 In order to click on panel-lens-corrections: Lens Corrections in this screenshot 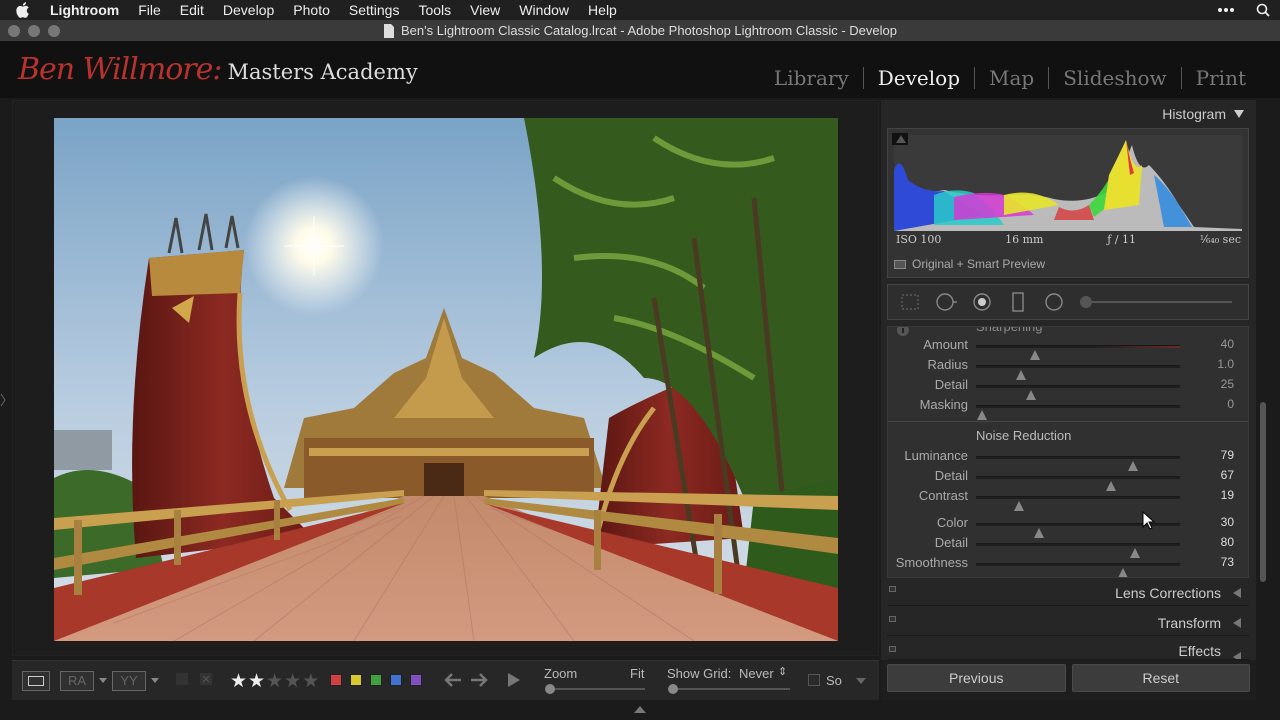, I will do `click(1068, 593)`.